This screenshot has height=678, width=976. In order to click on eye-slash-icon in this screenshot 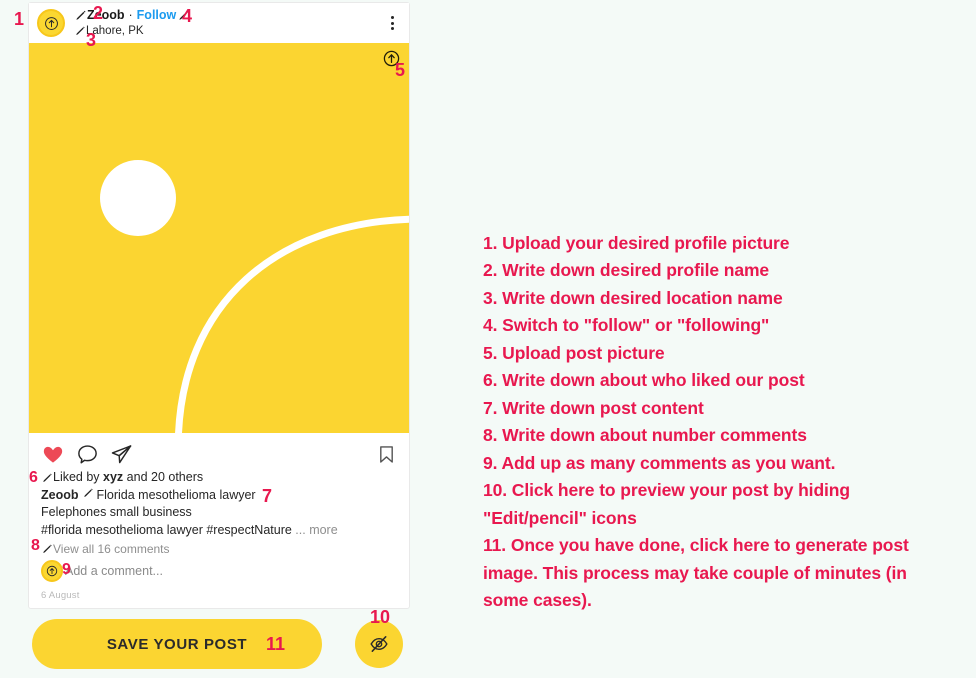, I will do `click(379, 644)`.